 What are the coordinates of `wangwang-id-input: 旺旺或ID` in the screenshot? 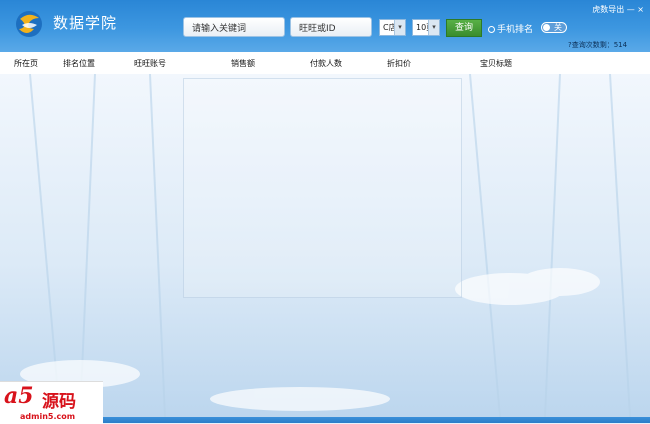 It's located at (331, 27).